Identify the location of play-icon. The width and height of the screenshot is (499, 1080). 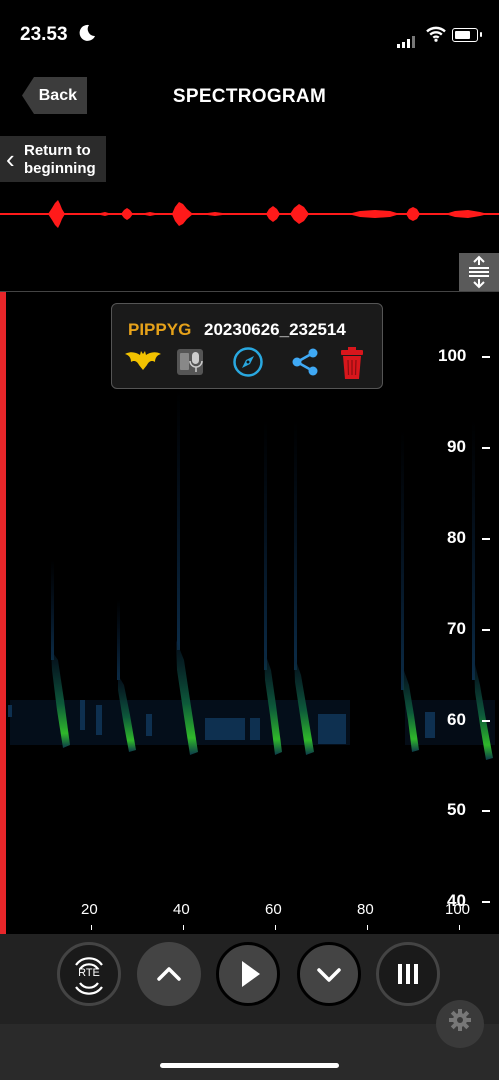
(251, 974).